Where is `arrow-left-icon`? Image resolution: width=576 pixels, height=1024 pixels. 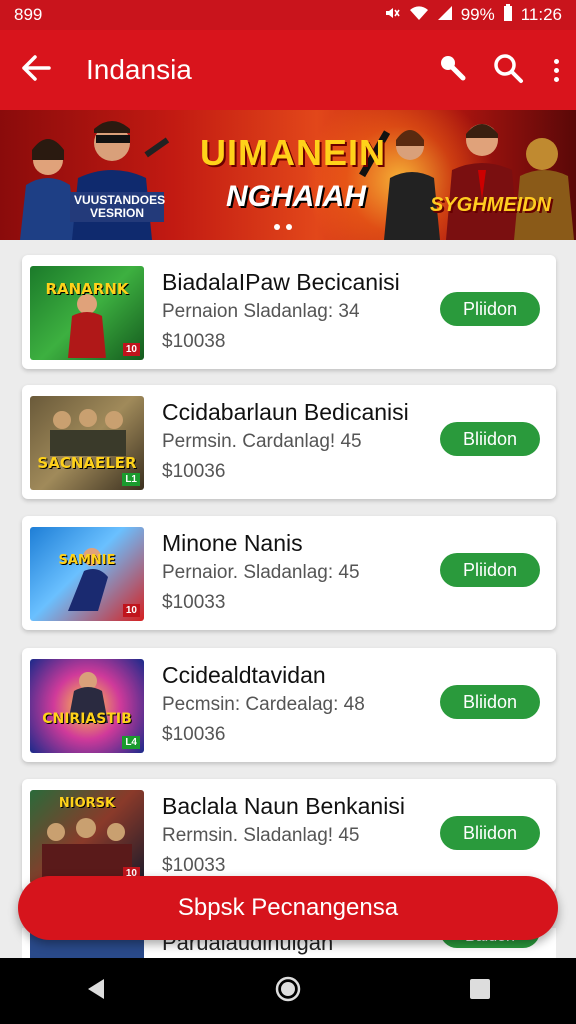
arrow-left-icon is located at coordinates (36, 70).